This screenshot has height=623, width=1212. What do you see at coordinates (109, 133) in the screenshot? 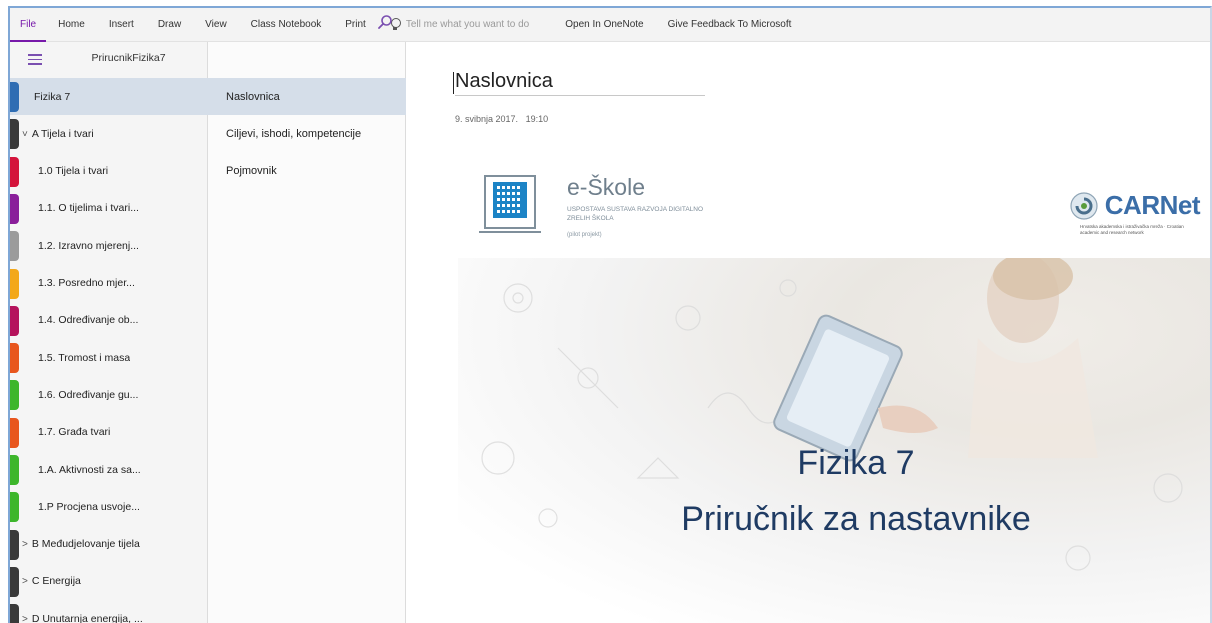
I see `section-item: ˅ A Tijela i tvari` at bounding box center [109, 133].